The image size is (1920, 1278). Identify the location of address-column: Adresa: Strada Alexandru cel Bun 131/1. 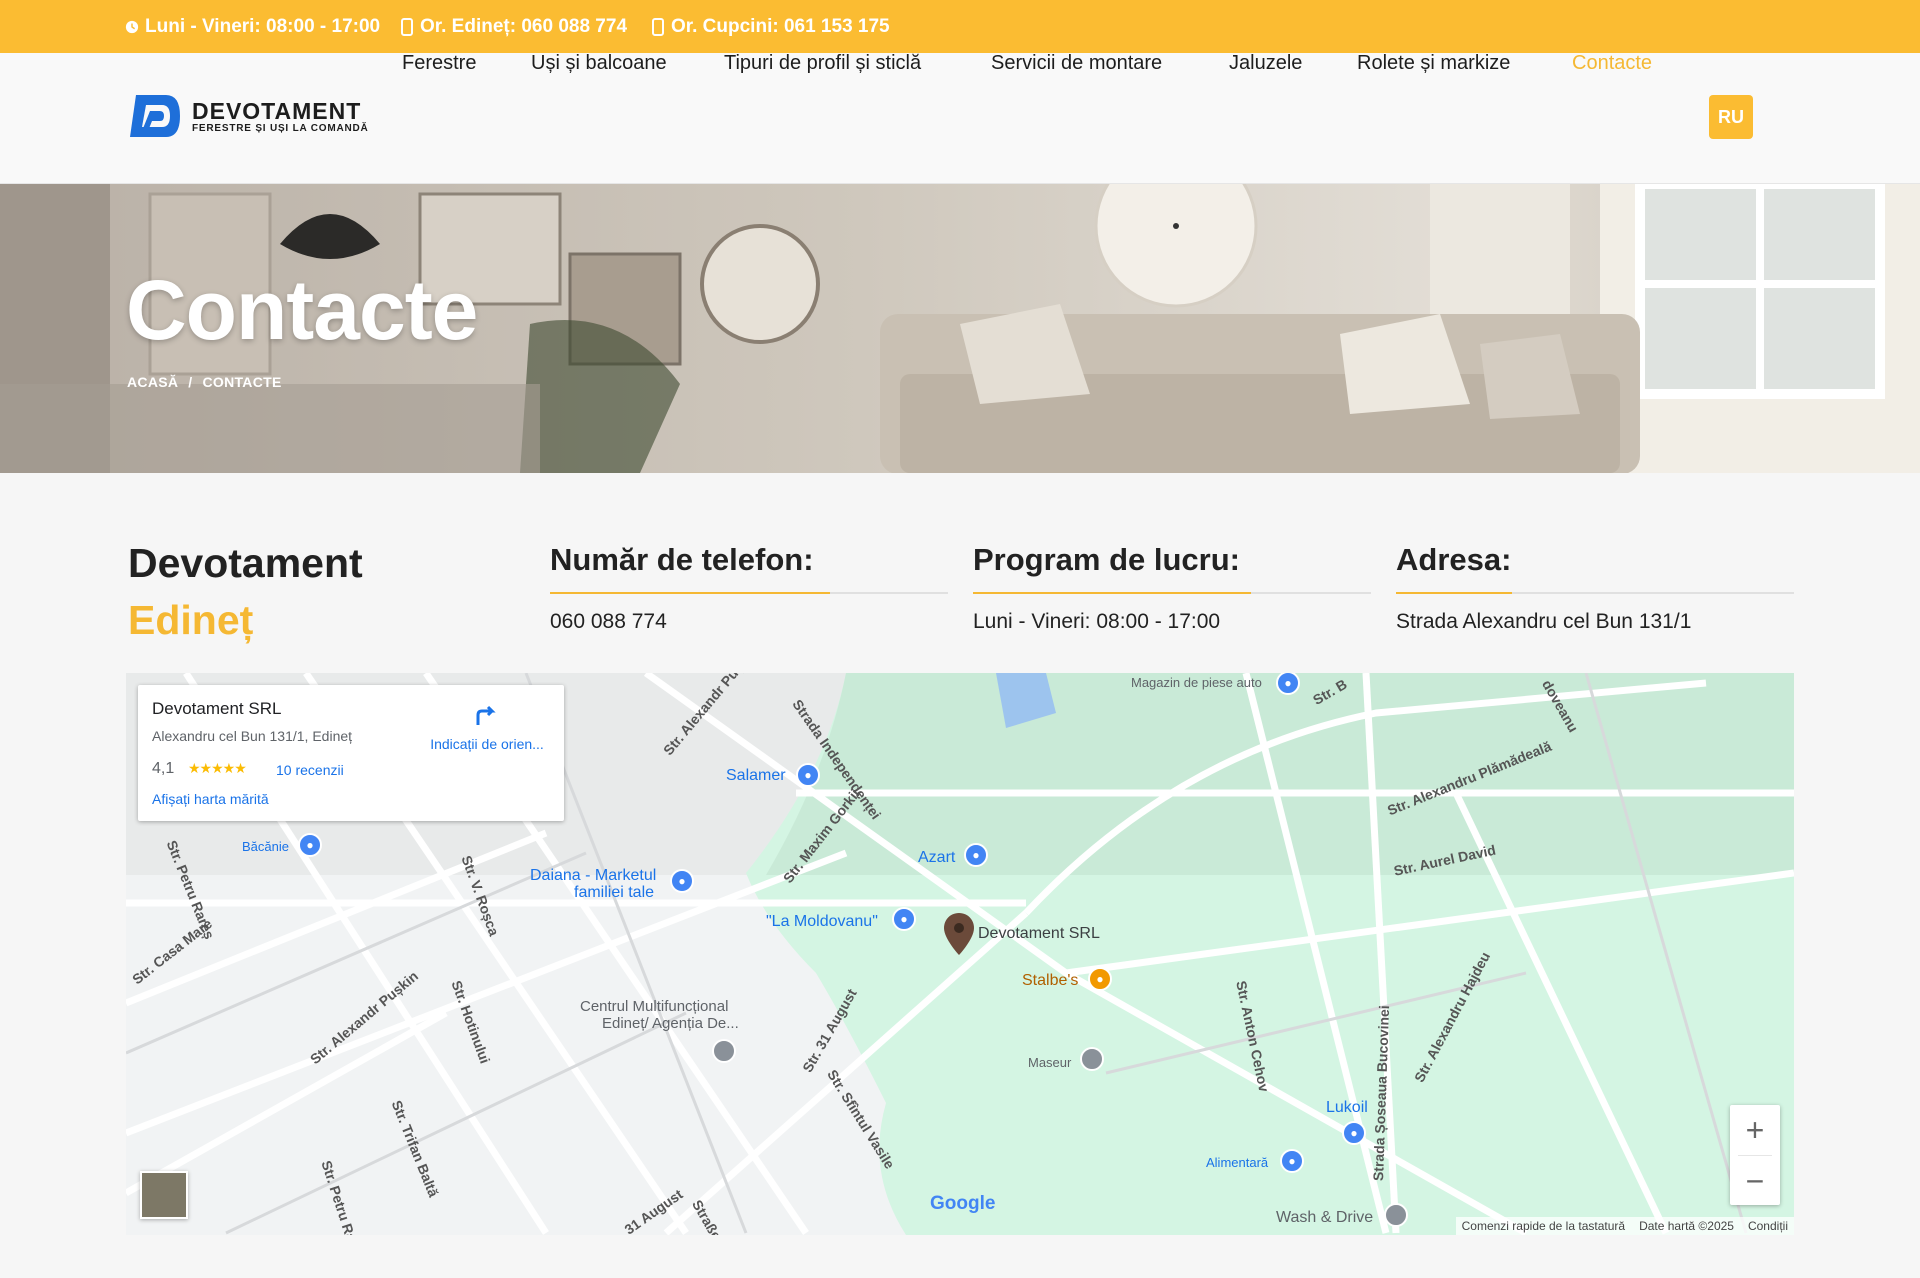
(1595, 588).